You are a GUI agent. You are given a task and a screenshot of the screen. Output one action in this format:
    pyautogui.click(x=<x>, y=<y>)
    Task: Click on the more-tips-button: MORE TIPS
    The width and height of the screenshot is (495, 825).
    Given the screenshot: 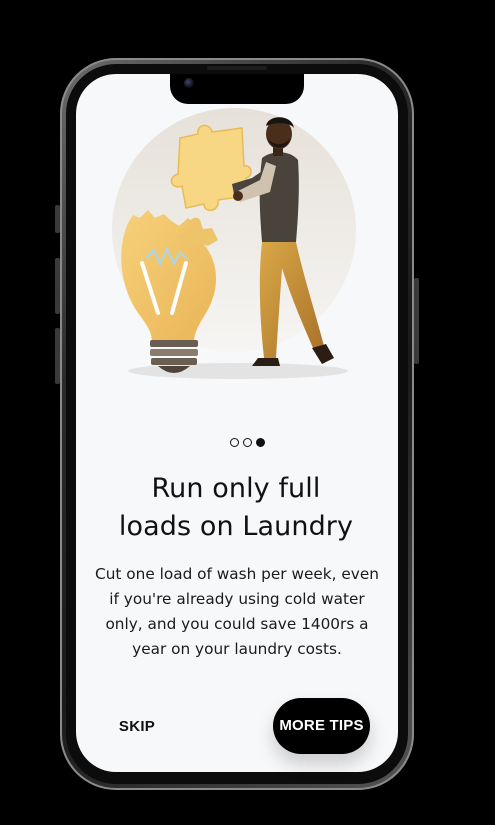 What is the action you would take?
    pyautogui.click(x=321, y=726)
    